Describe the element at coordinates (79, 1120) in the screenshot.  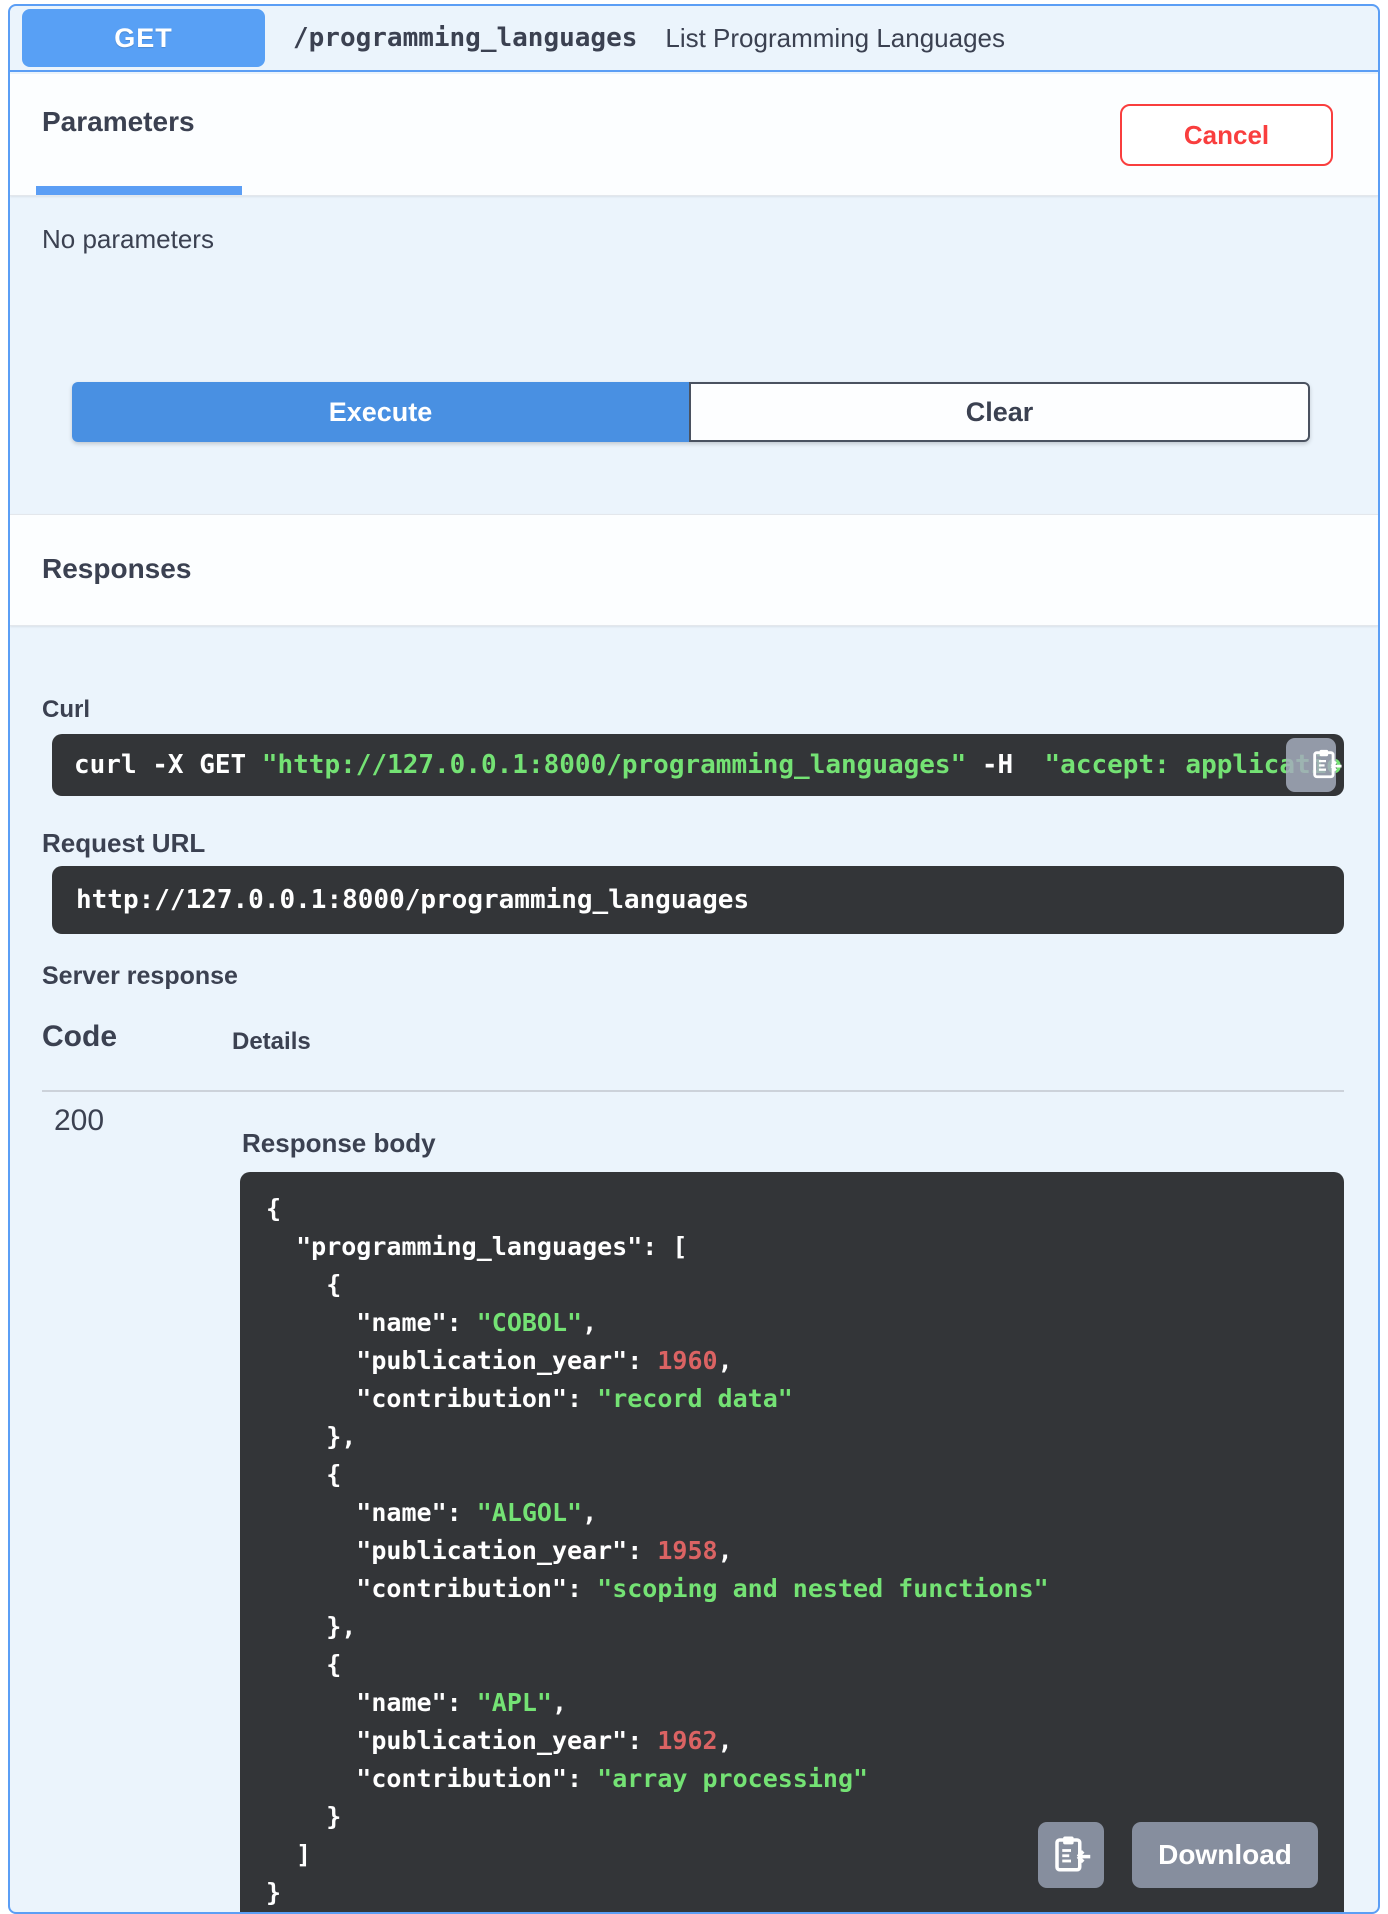
I see `status-code: 200` at that location.